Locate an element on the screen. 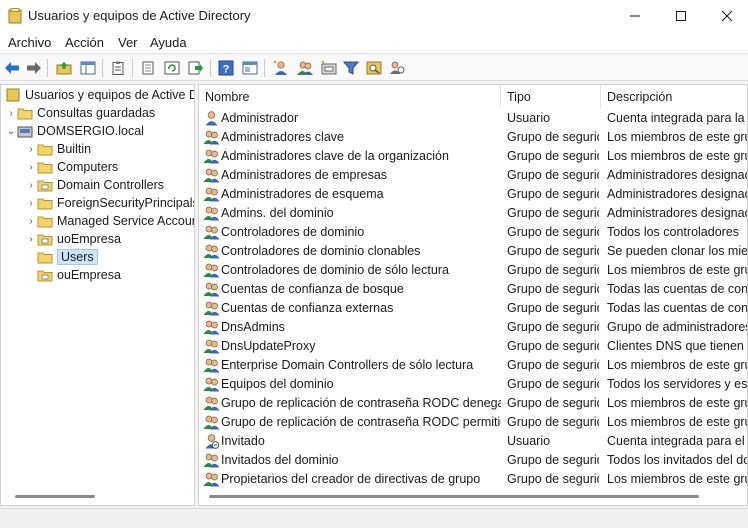  show-tree-button is located at coordinates (88, 68).